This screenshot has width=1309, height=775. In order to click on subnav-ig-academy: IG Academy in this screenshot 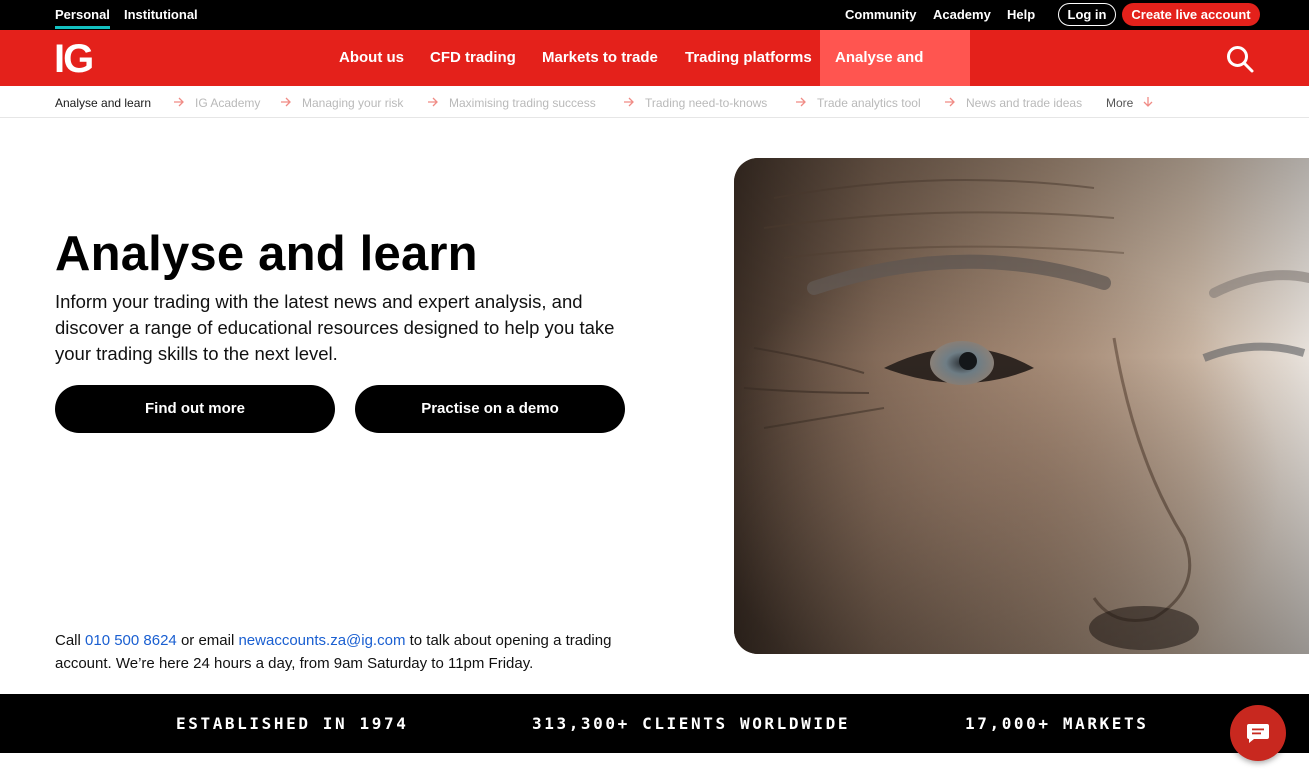, I will do `click(227, 102)`.